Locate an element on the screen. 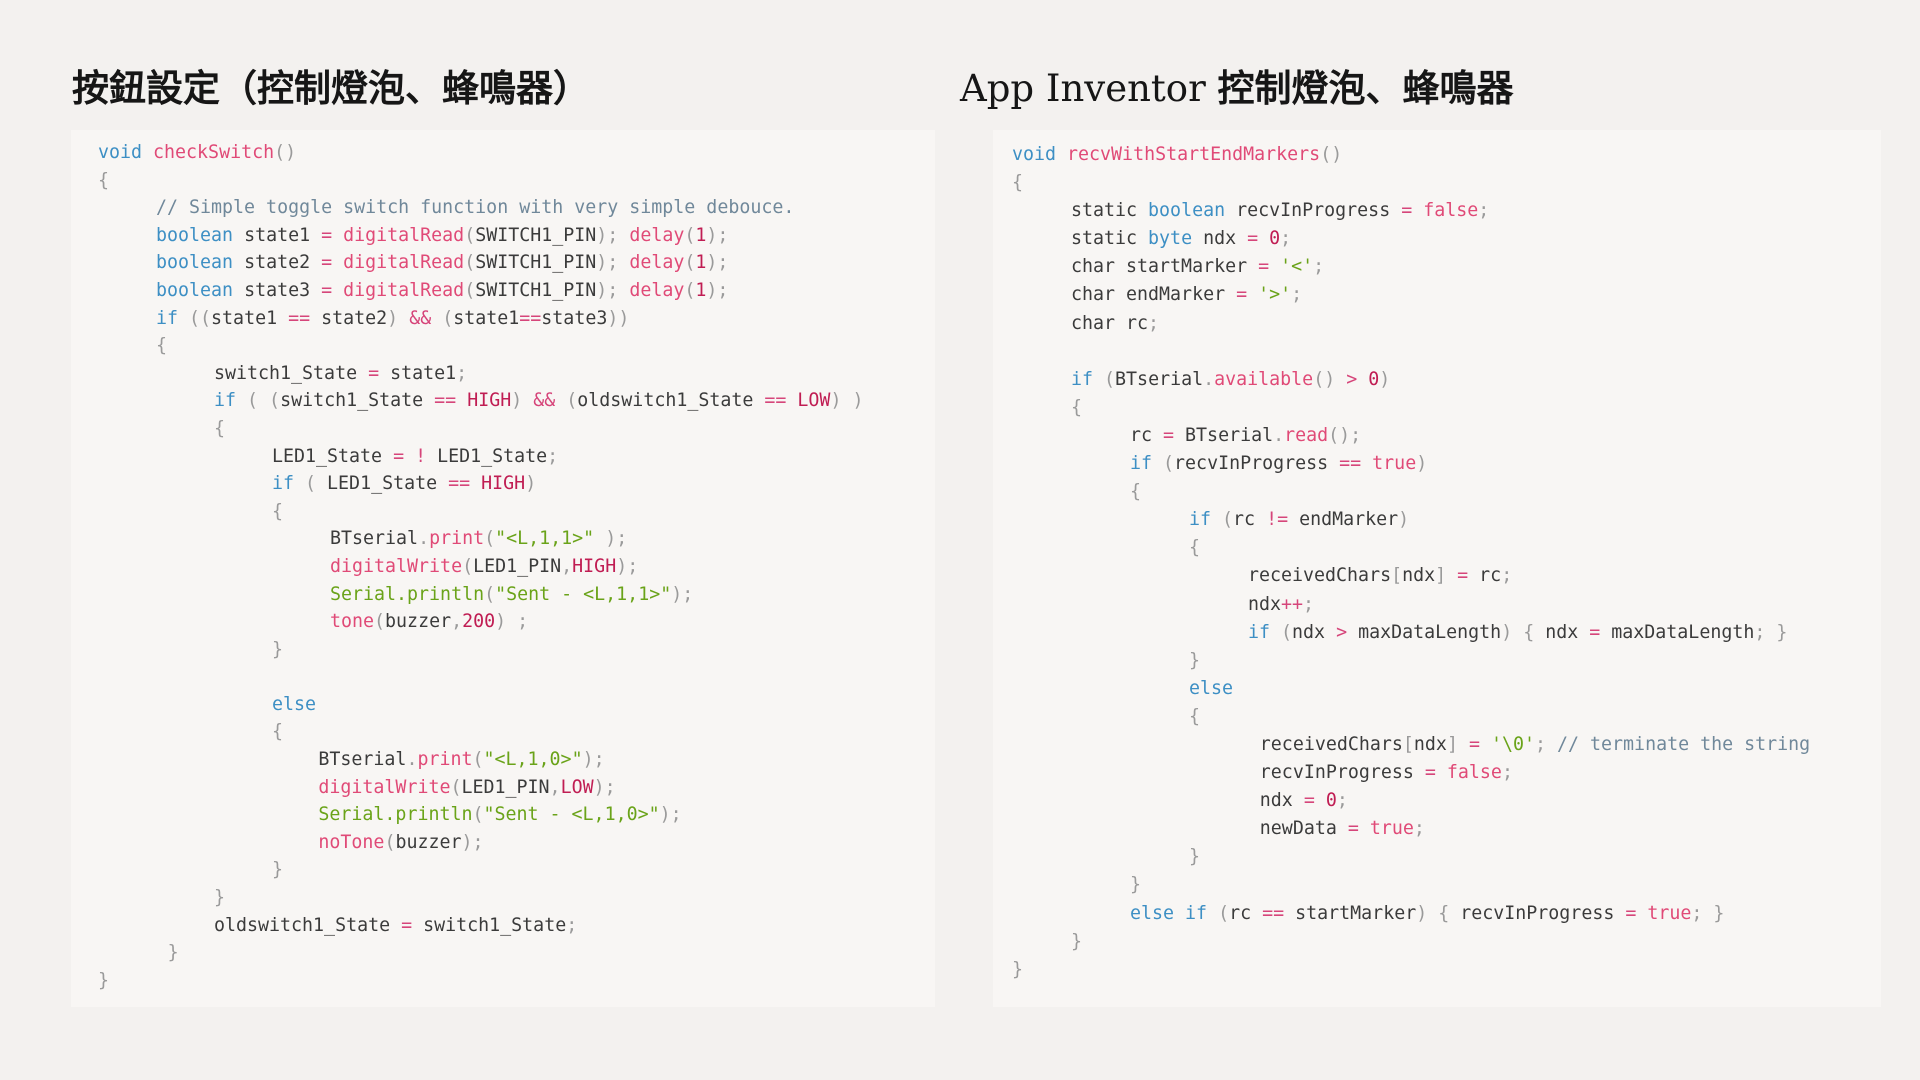 The image size is (1920, 1080). code-line: Serial.println("Sent - <L,1,1>"); is located at coordinates (503, 598).